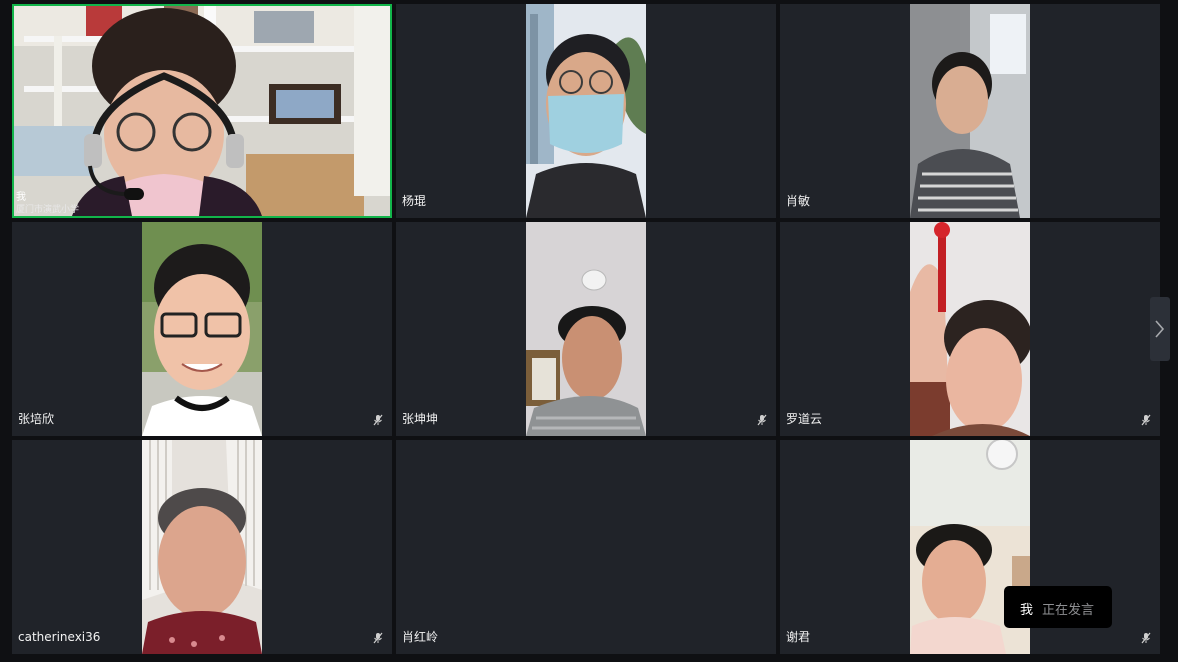 This screenshot has height=662, width=1178. Describe the element at coordinates (21, 197) in the screenshot. I see `self-name: 我` at that location.